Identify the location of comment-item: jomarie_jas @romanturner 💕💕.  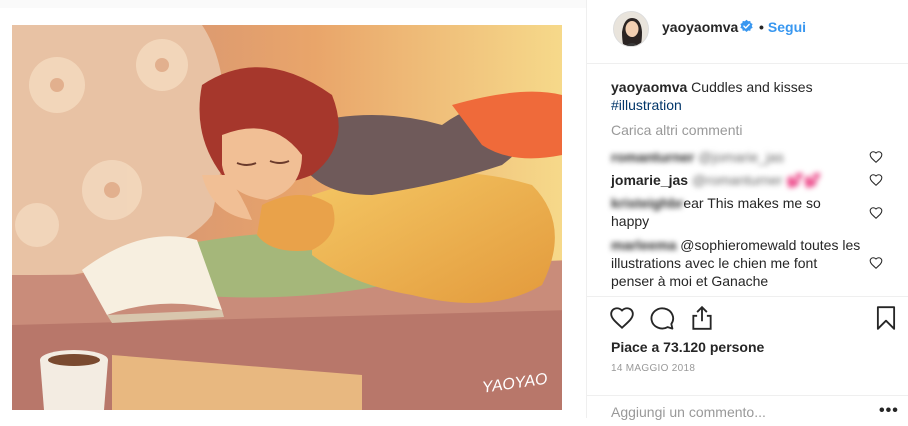
(736, 180).